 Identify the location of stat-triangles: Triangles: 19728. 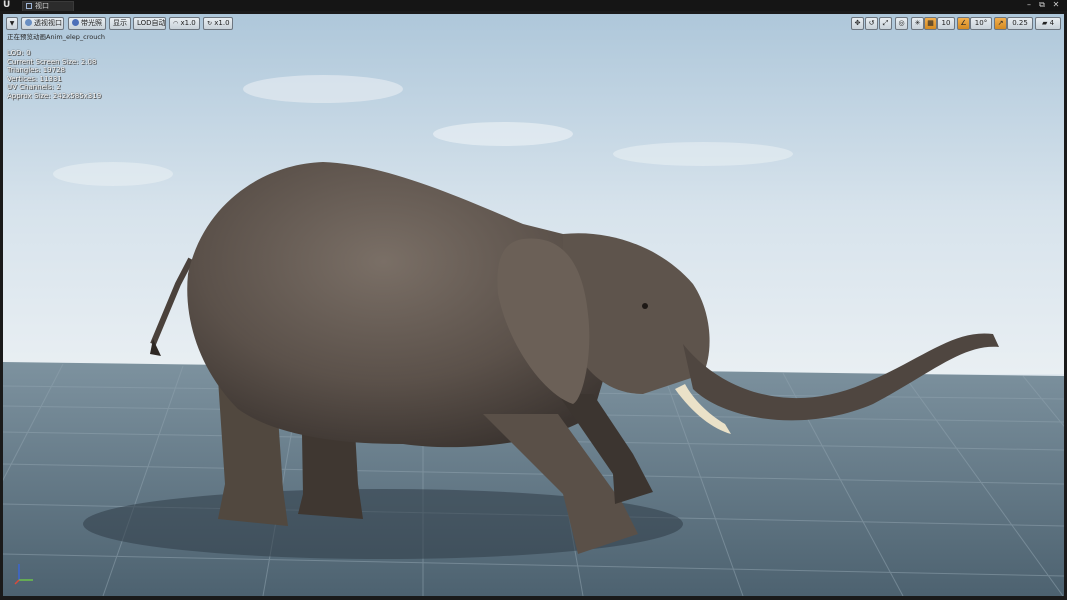
(36, 70).